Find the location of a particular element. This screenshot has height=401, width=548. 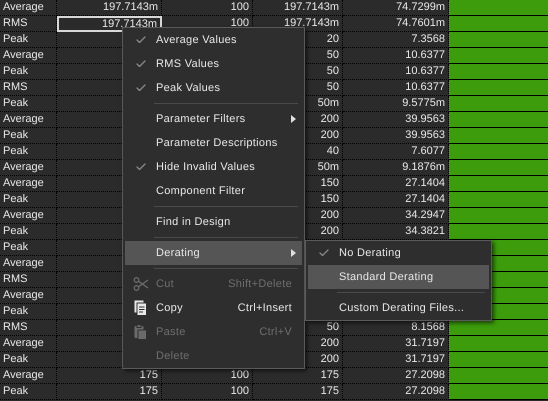

menu-item: Component Filter is located at coordinates (213, 191).